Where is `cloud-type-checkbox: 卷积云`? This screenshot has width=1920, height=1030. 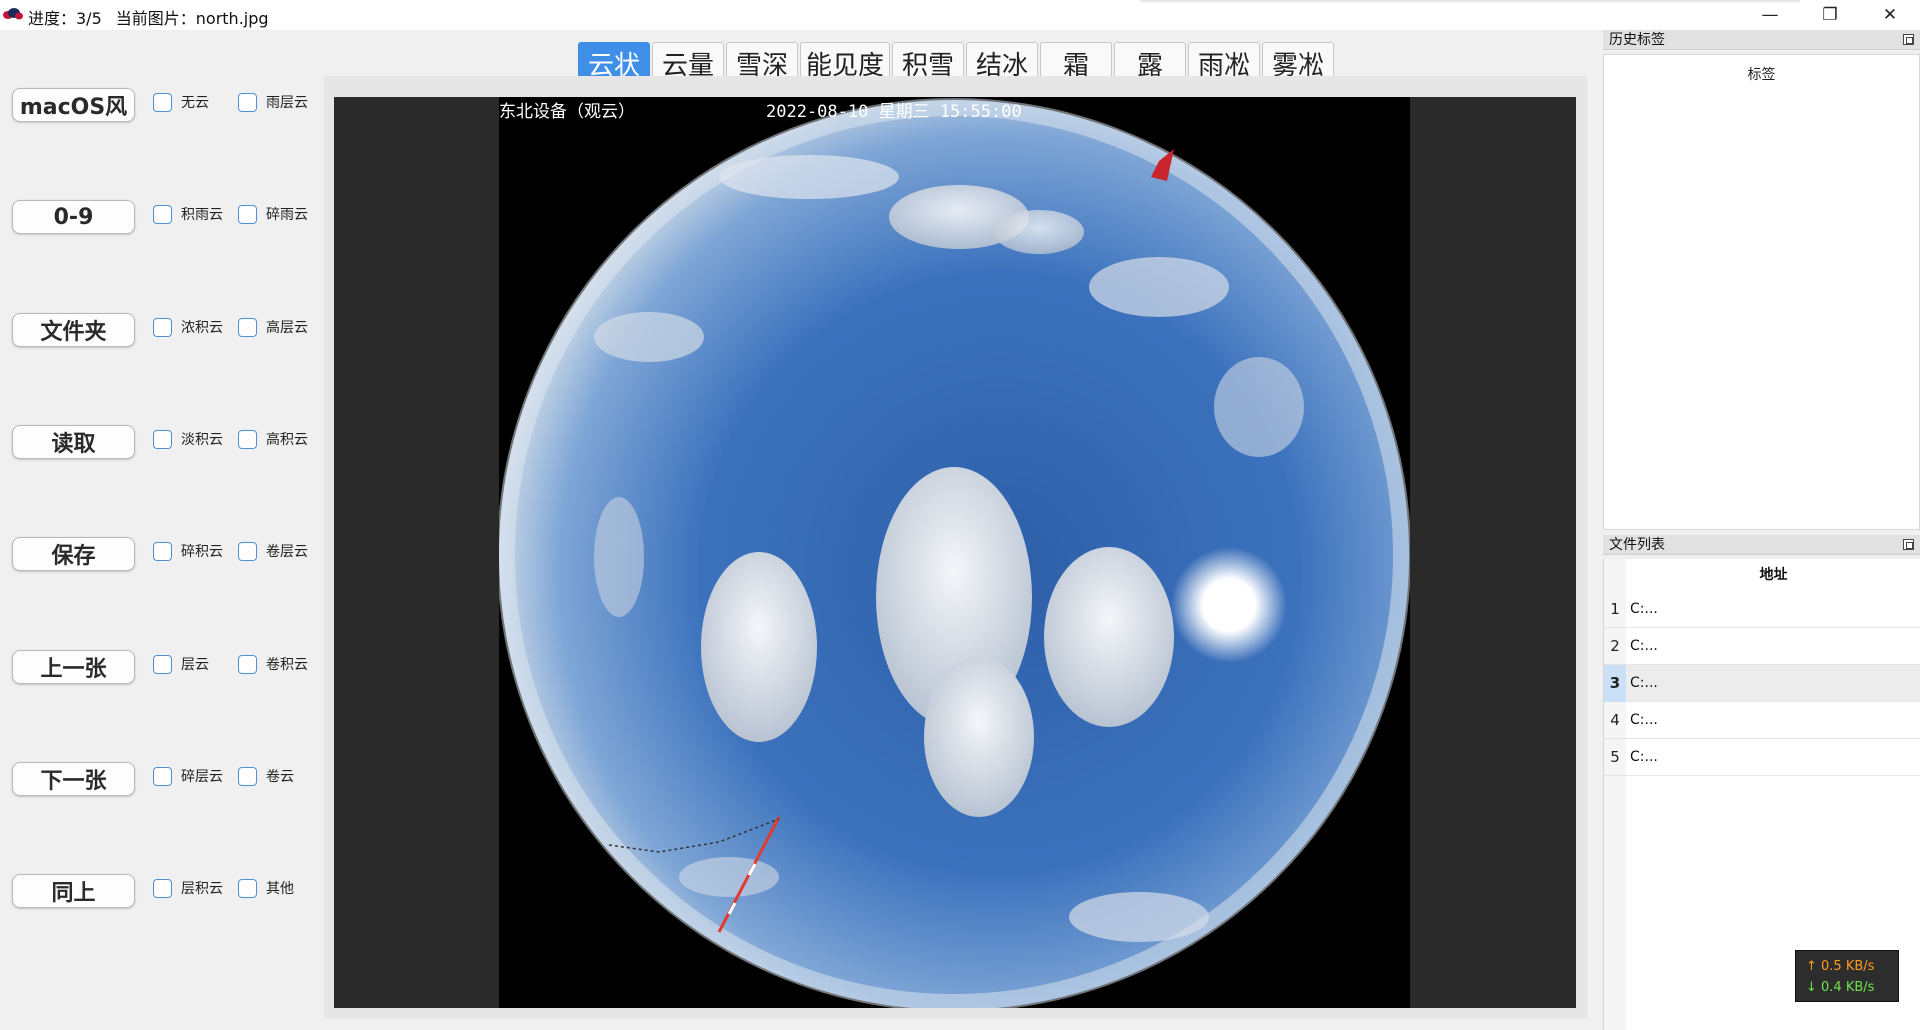
cloud-type-checkbox: 卷积云 is located at coordinates (273, 664).